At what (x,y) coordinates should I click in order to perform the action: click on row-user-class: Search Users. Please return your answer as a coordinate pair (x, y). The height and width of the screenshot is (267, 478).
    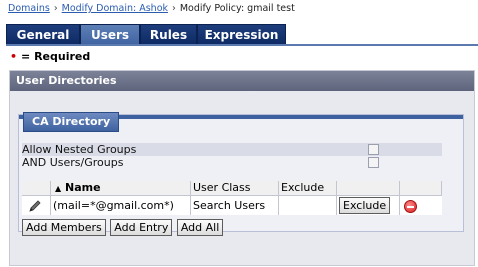
    Looking at the image, I should click on (235, 205).